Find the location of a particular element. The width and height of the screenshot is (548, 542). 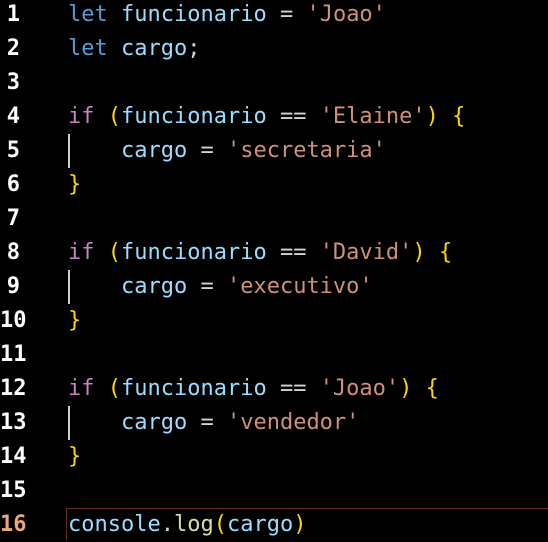

code-line: 6} is located at coordinates (274, 185).